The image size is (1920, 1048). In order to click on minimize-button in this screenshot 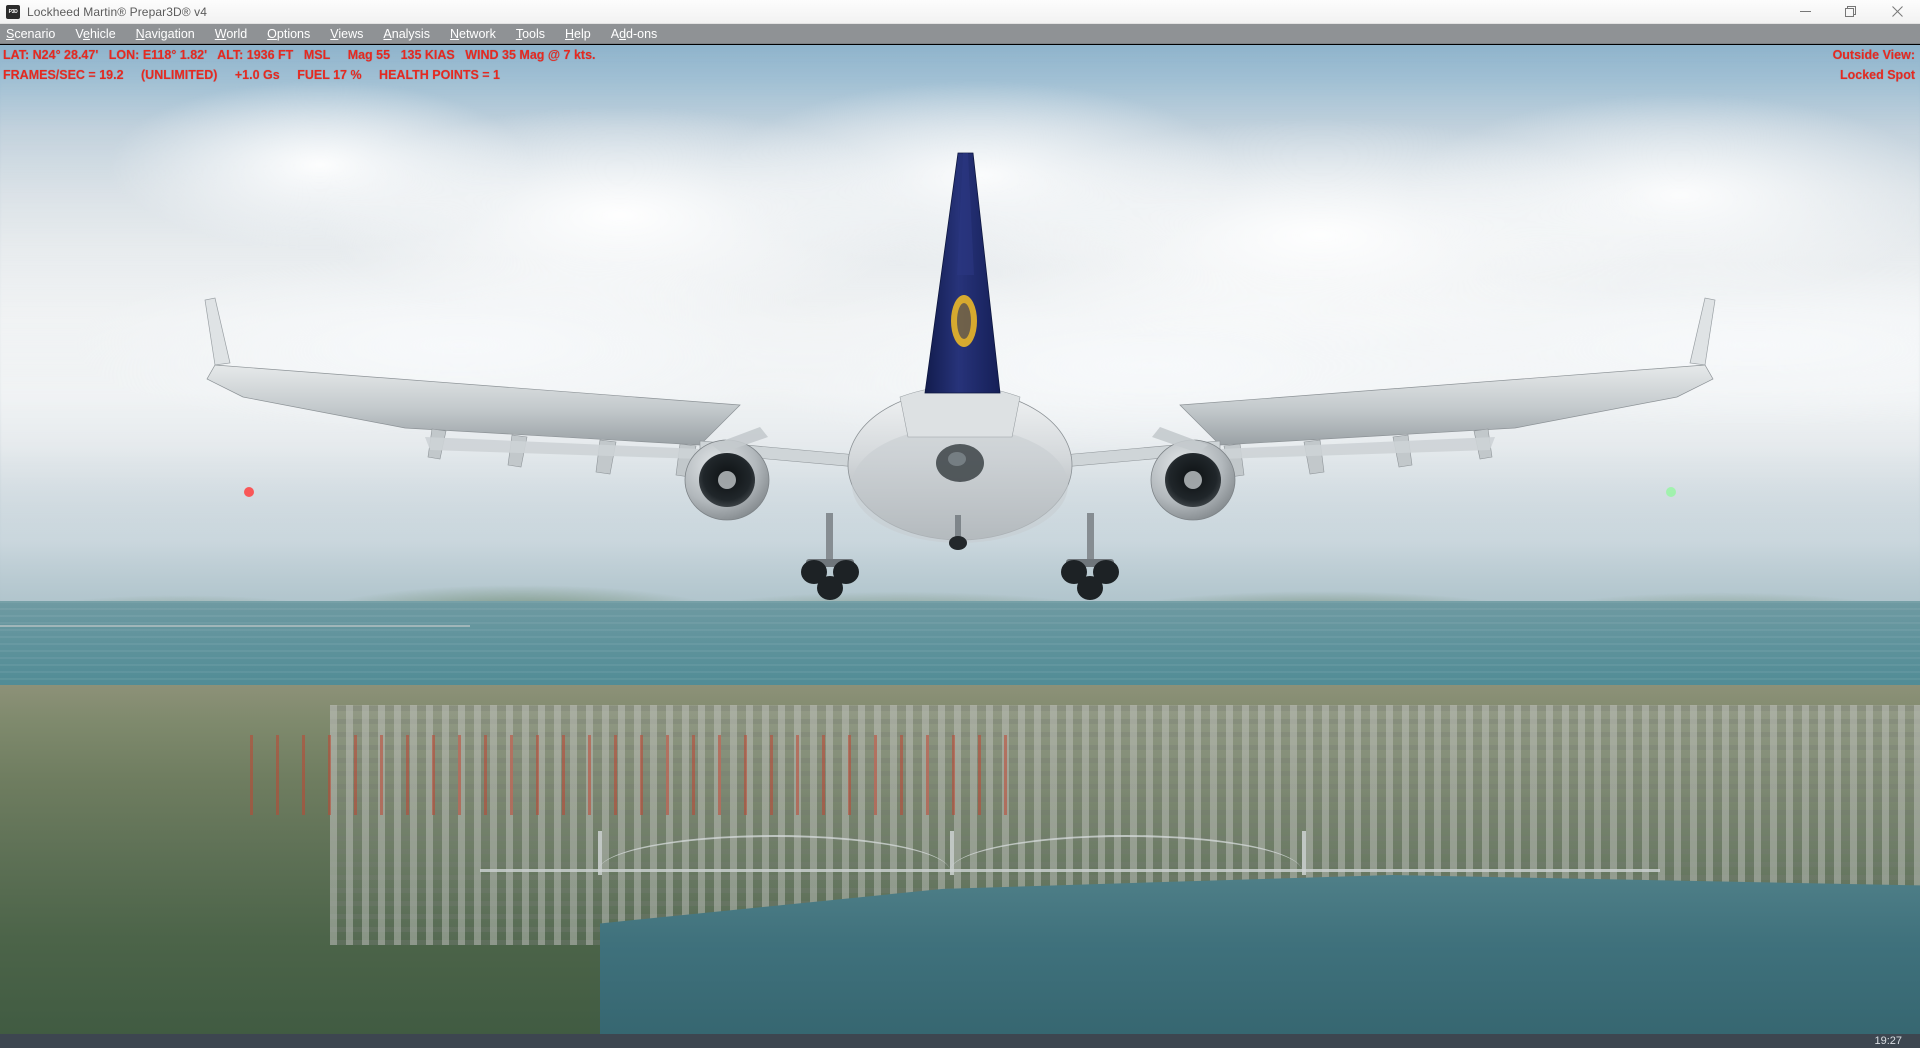, I will do `click(1805, 12)`.